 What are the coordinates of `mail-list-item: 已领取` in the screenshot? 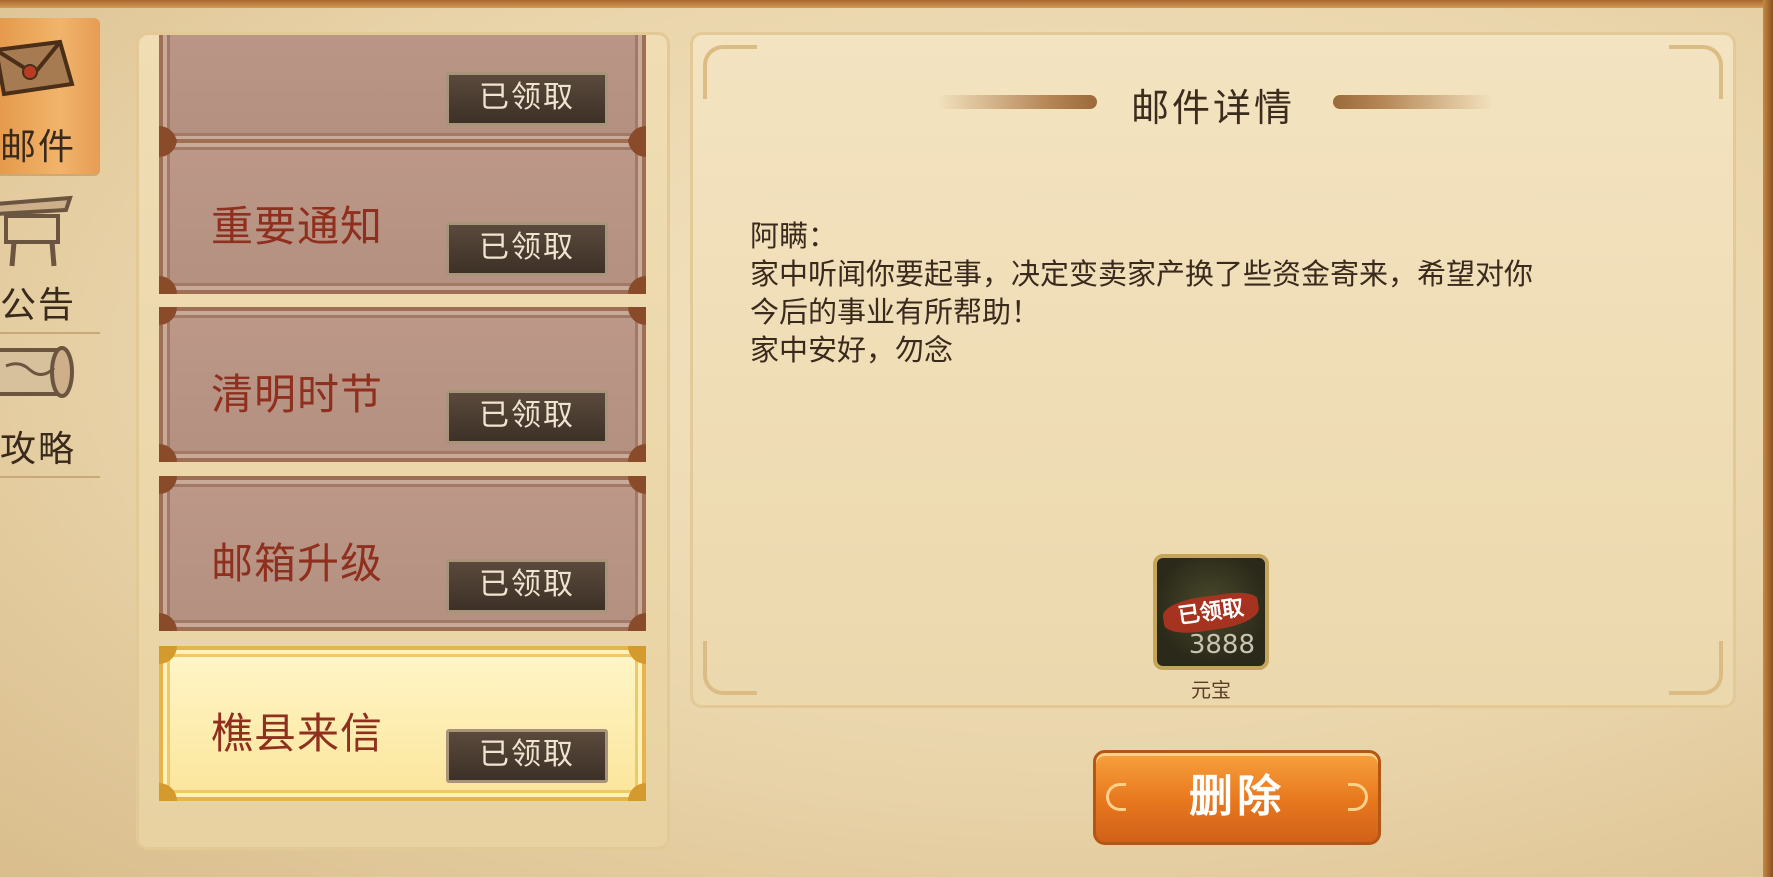 It's located at (402, 89).